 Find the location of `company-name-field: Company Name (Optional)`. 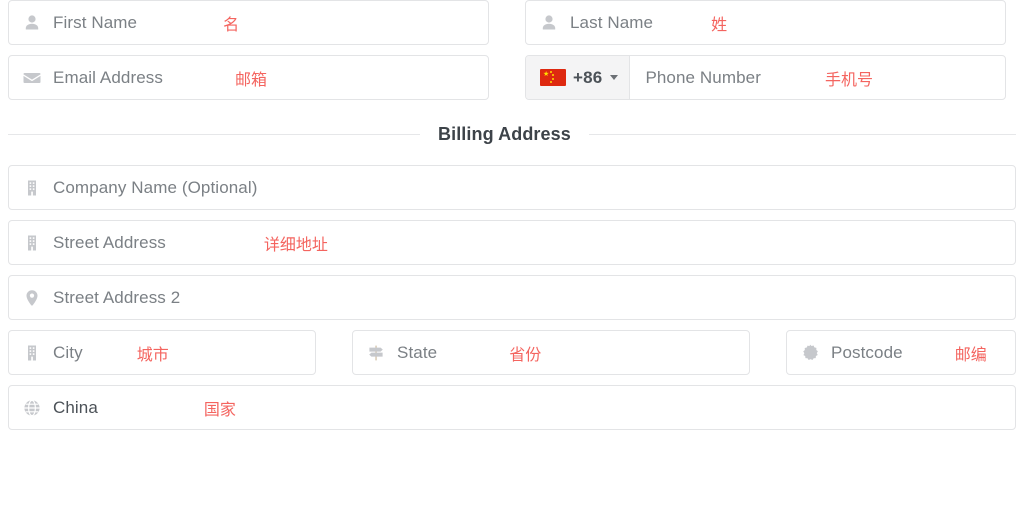

company-name-field: Company Name (Optional) is located at coordinates (512, 187).